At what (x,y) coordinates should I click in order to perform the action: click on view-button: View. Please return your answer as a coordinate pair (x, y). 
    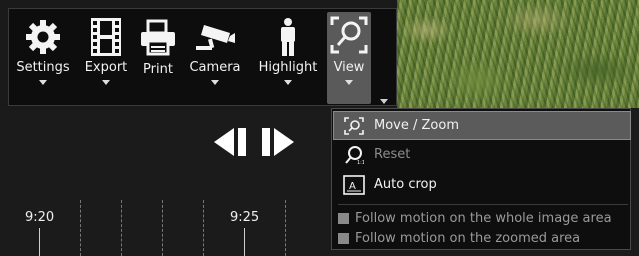
    Looking at the image, I should click on (349, 58).